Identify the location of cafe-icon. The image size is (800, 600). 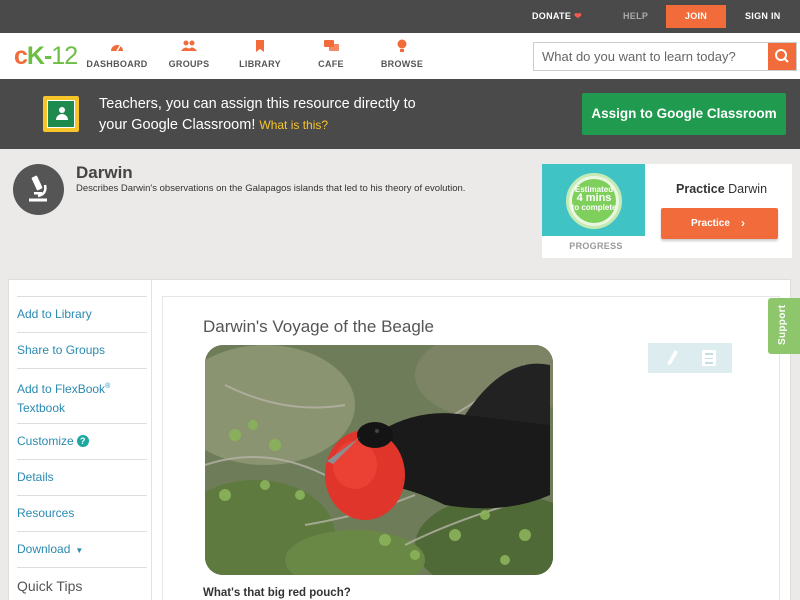
(331, 48).